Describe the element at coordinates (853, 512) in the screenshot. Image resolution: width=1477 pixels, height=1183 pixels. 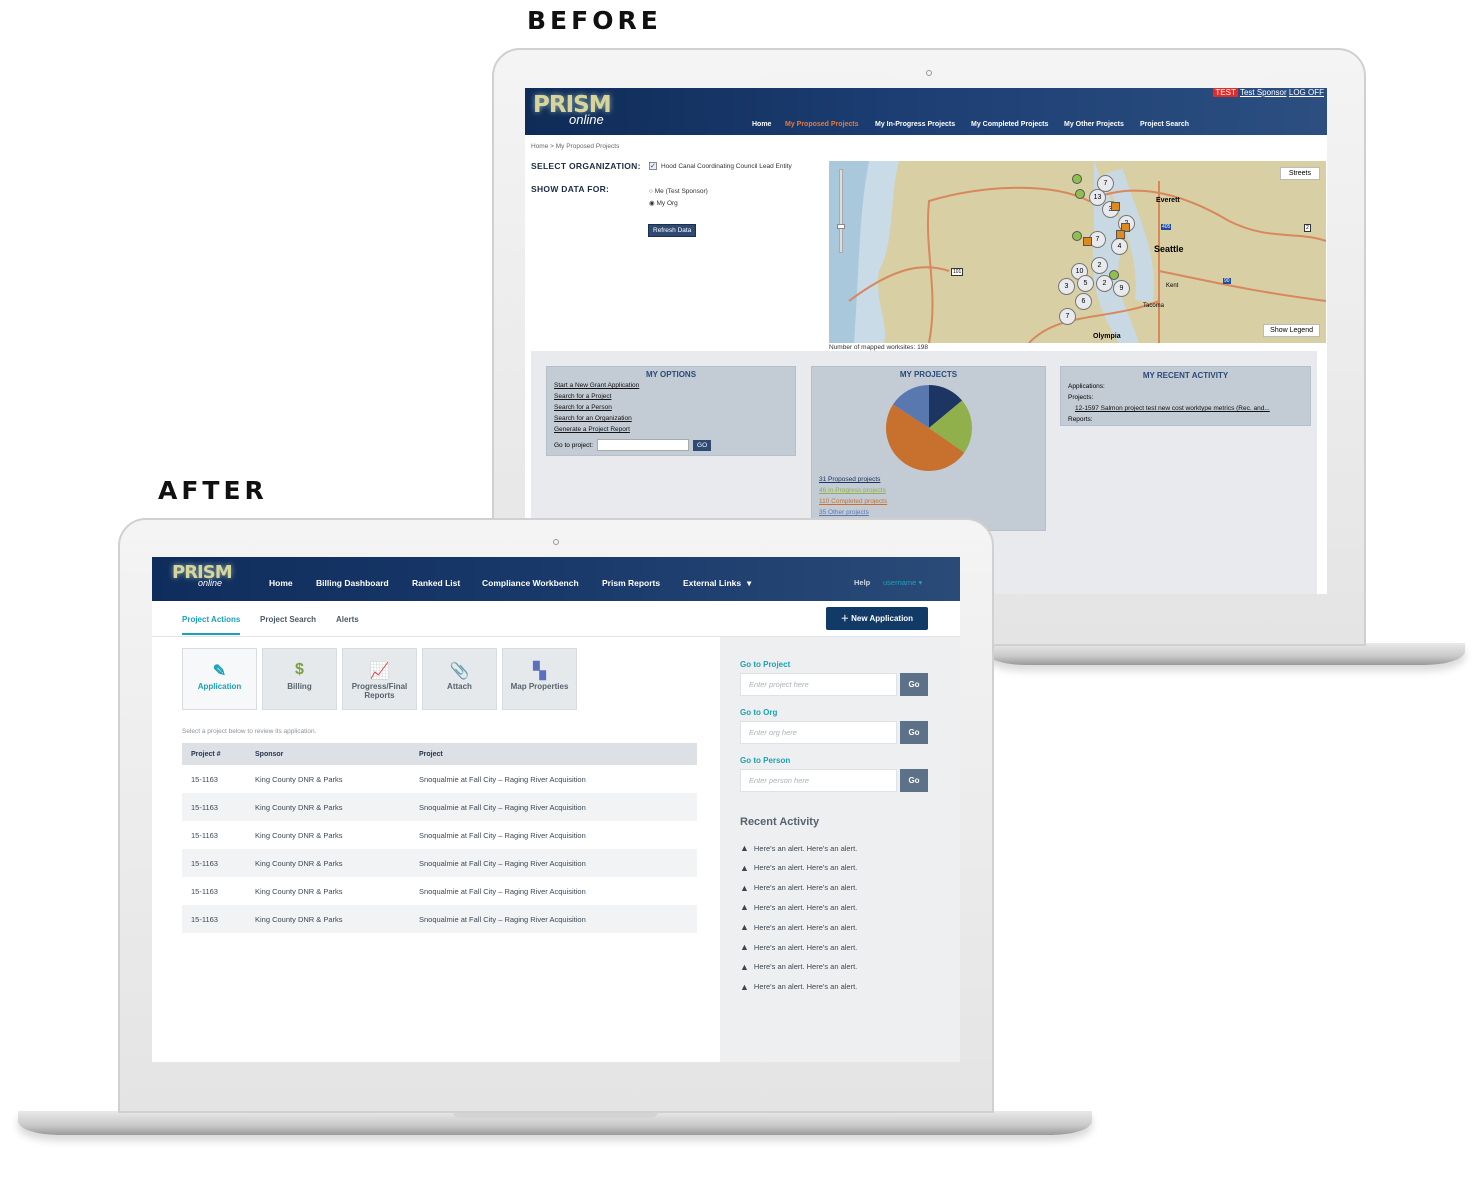
I see `project-count-link: 35 Other projects` at that location.